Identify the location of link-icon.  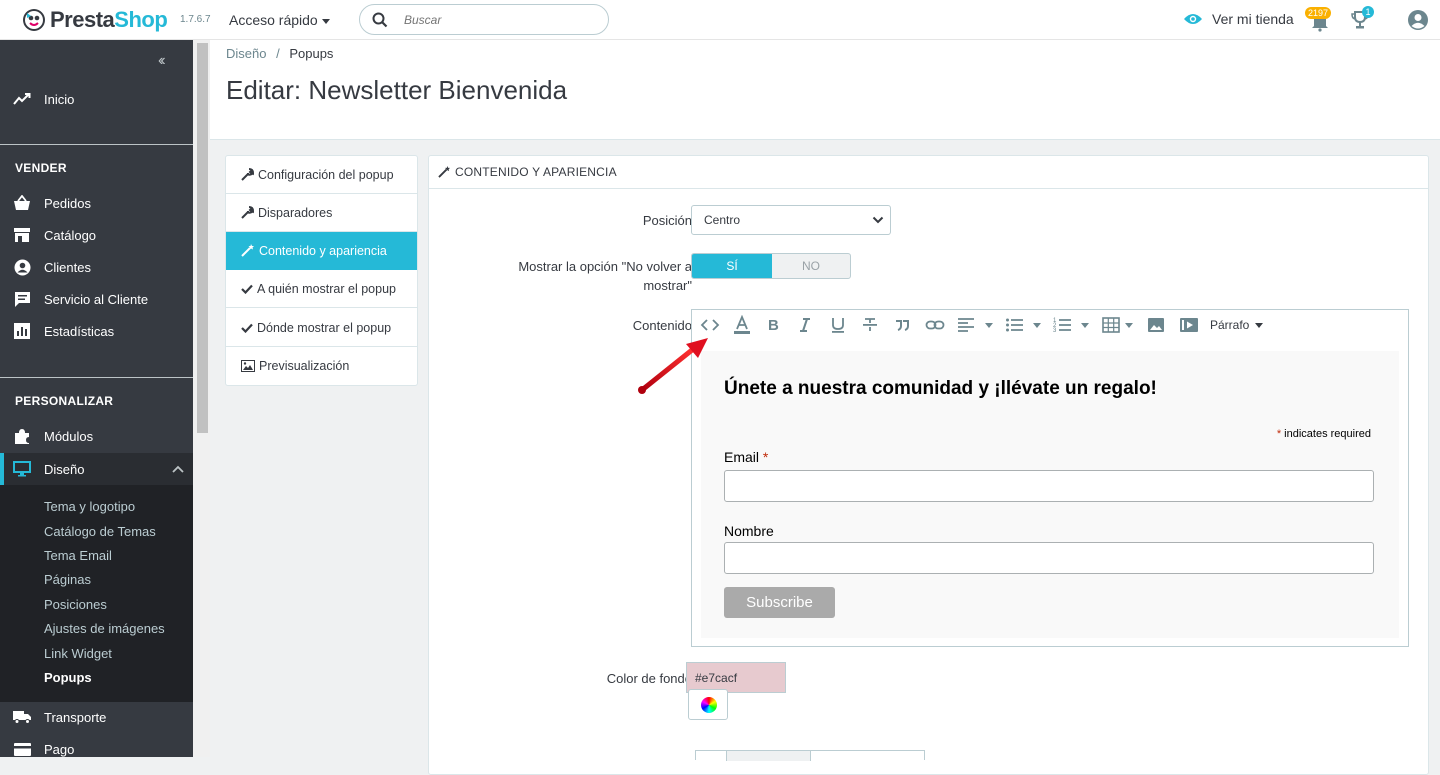
(935, 325).